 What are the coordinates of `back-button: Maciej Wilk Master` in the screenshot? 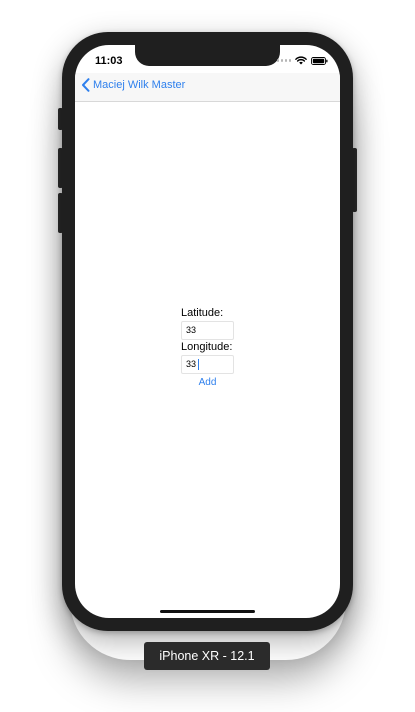 It's located at (133, 85).